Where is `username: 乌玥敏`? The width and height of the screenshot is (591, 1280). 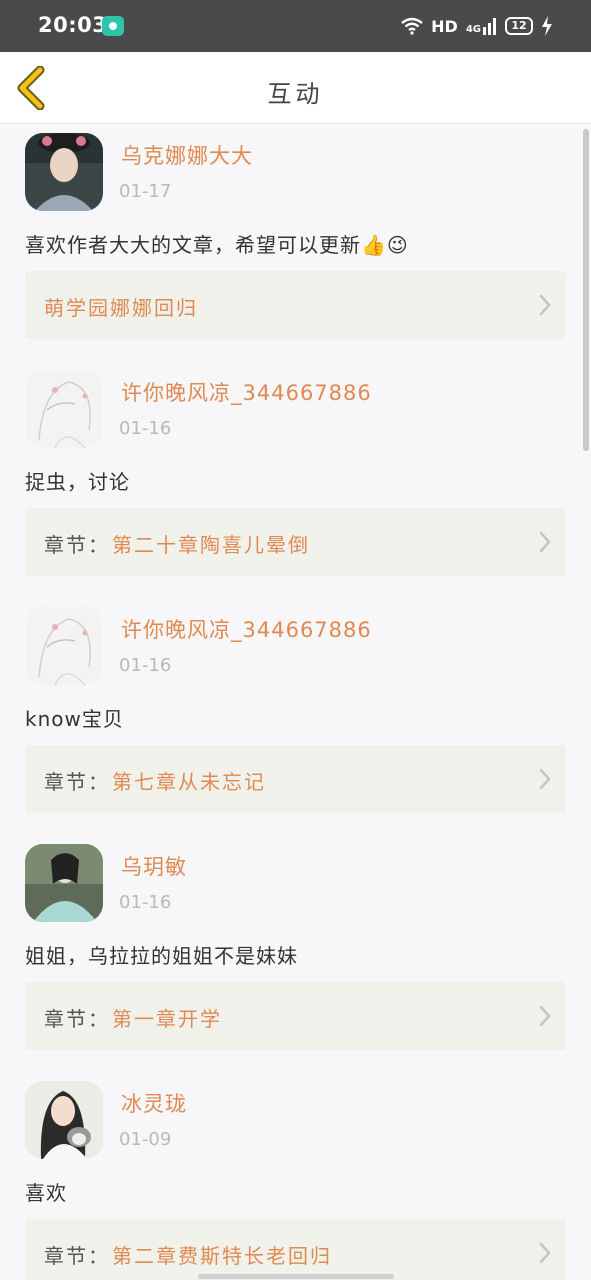 username: 乌玥敏 is located at coordinates (154, 866).